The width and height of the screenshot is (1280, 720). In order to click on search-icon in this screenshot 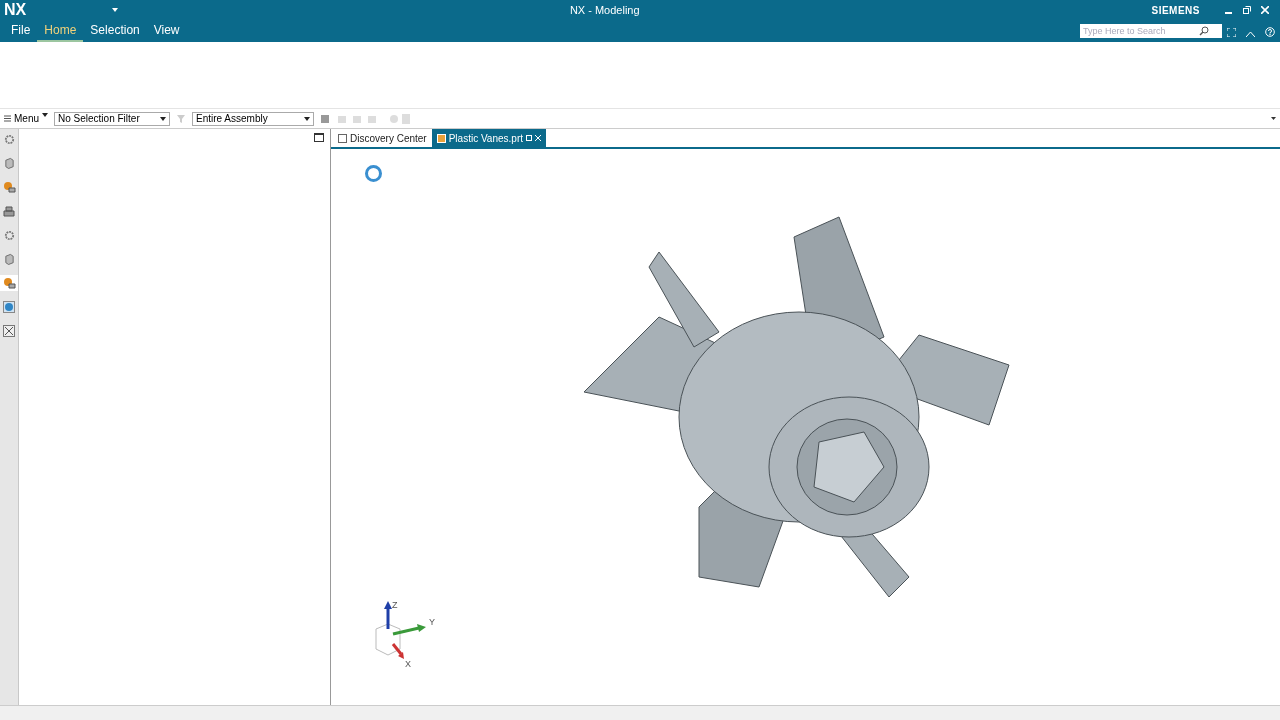, I will do `click(1204, 31)`.